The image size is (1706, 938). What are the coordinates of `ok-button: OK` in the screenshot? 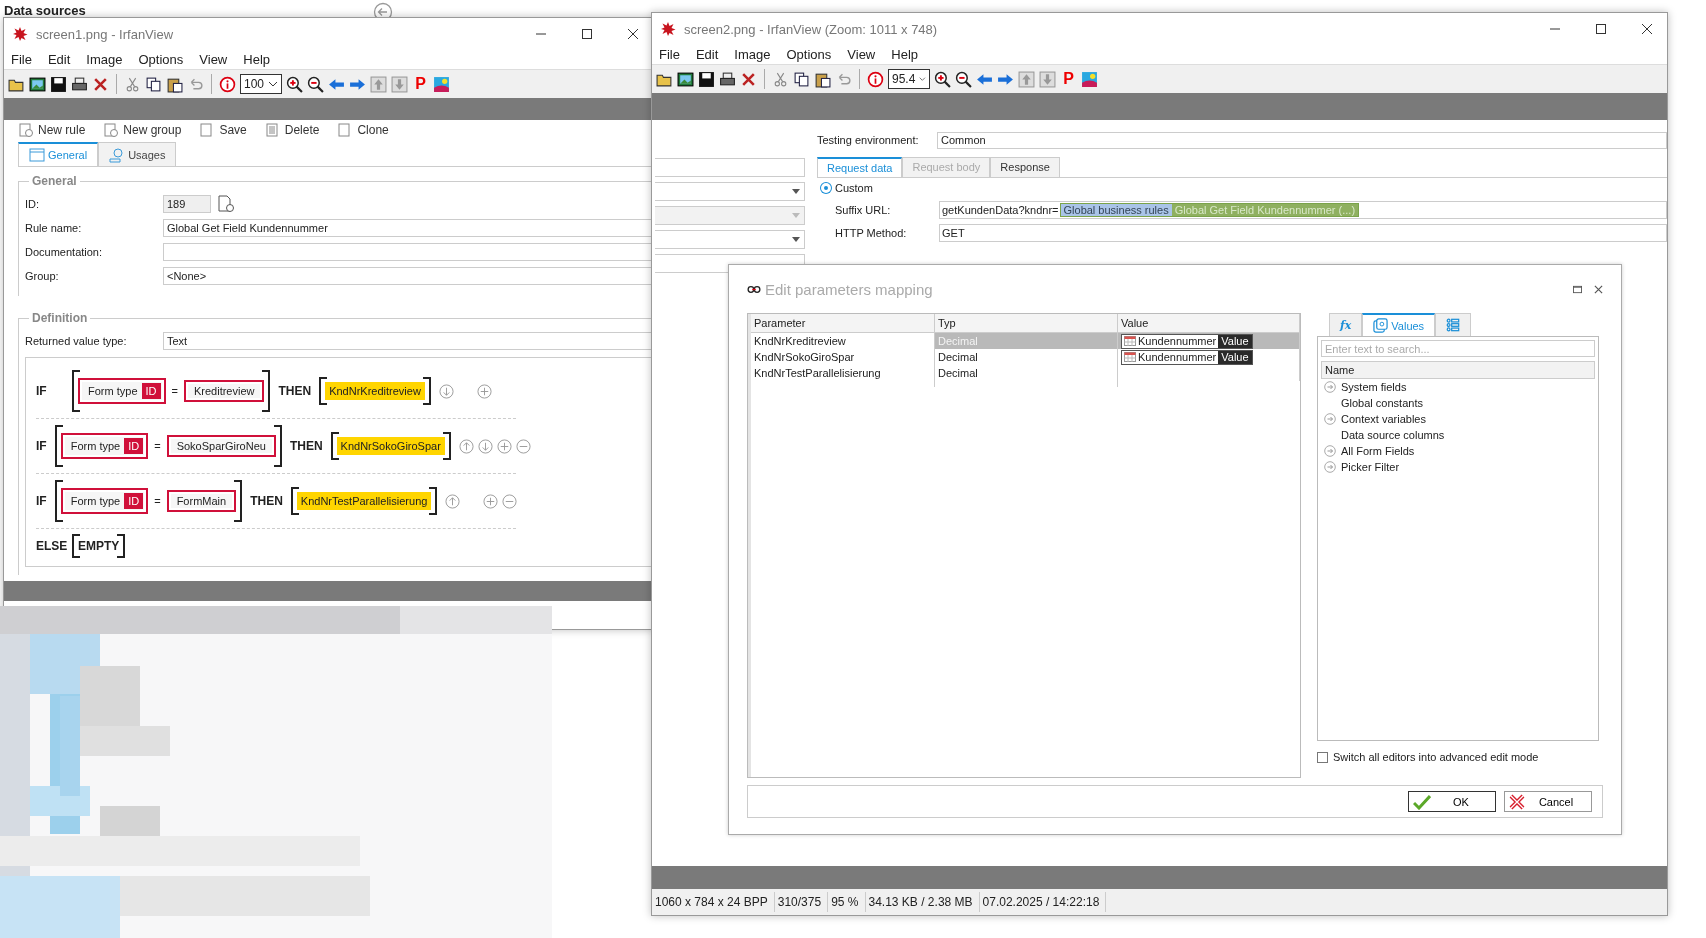 It's located at (1452, 801).